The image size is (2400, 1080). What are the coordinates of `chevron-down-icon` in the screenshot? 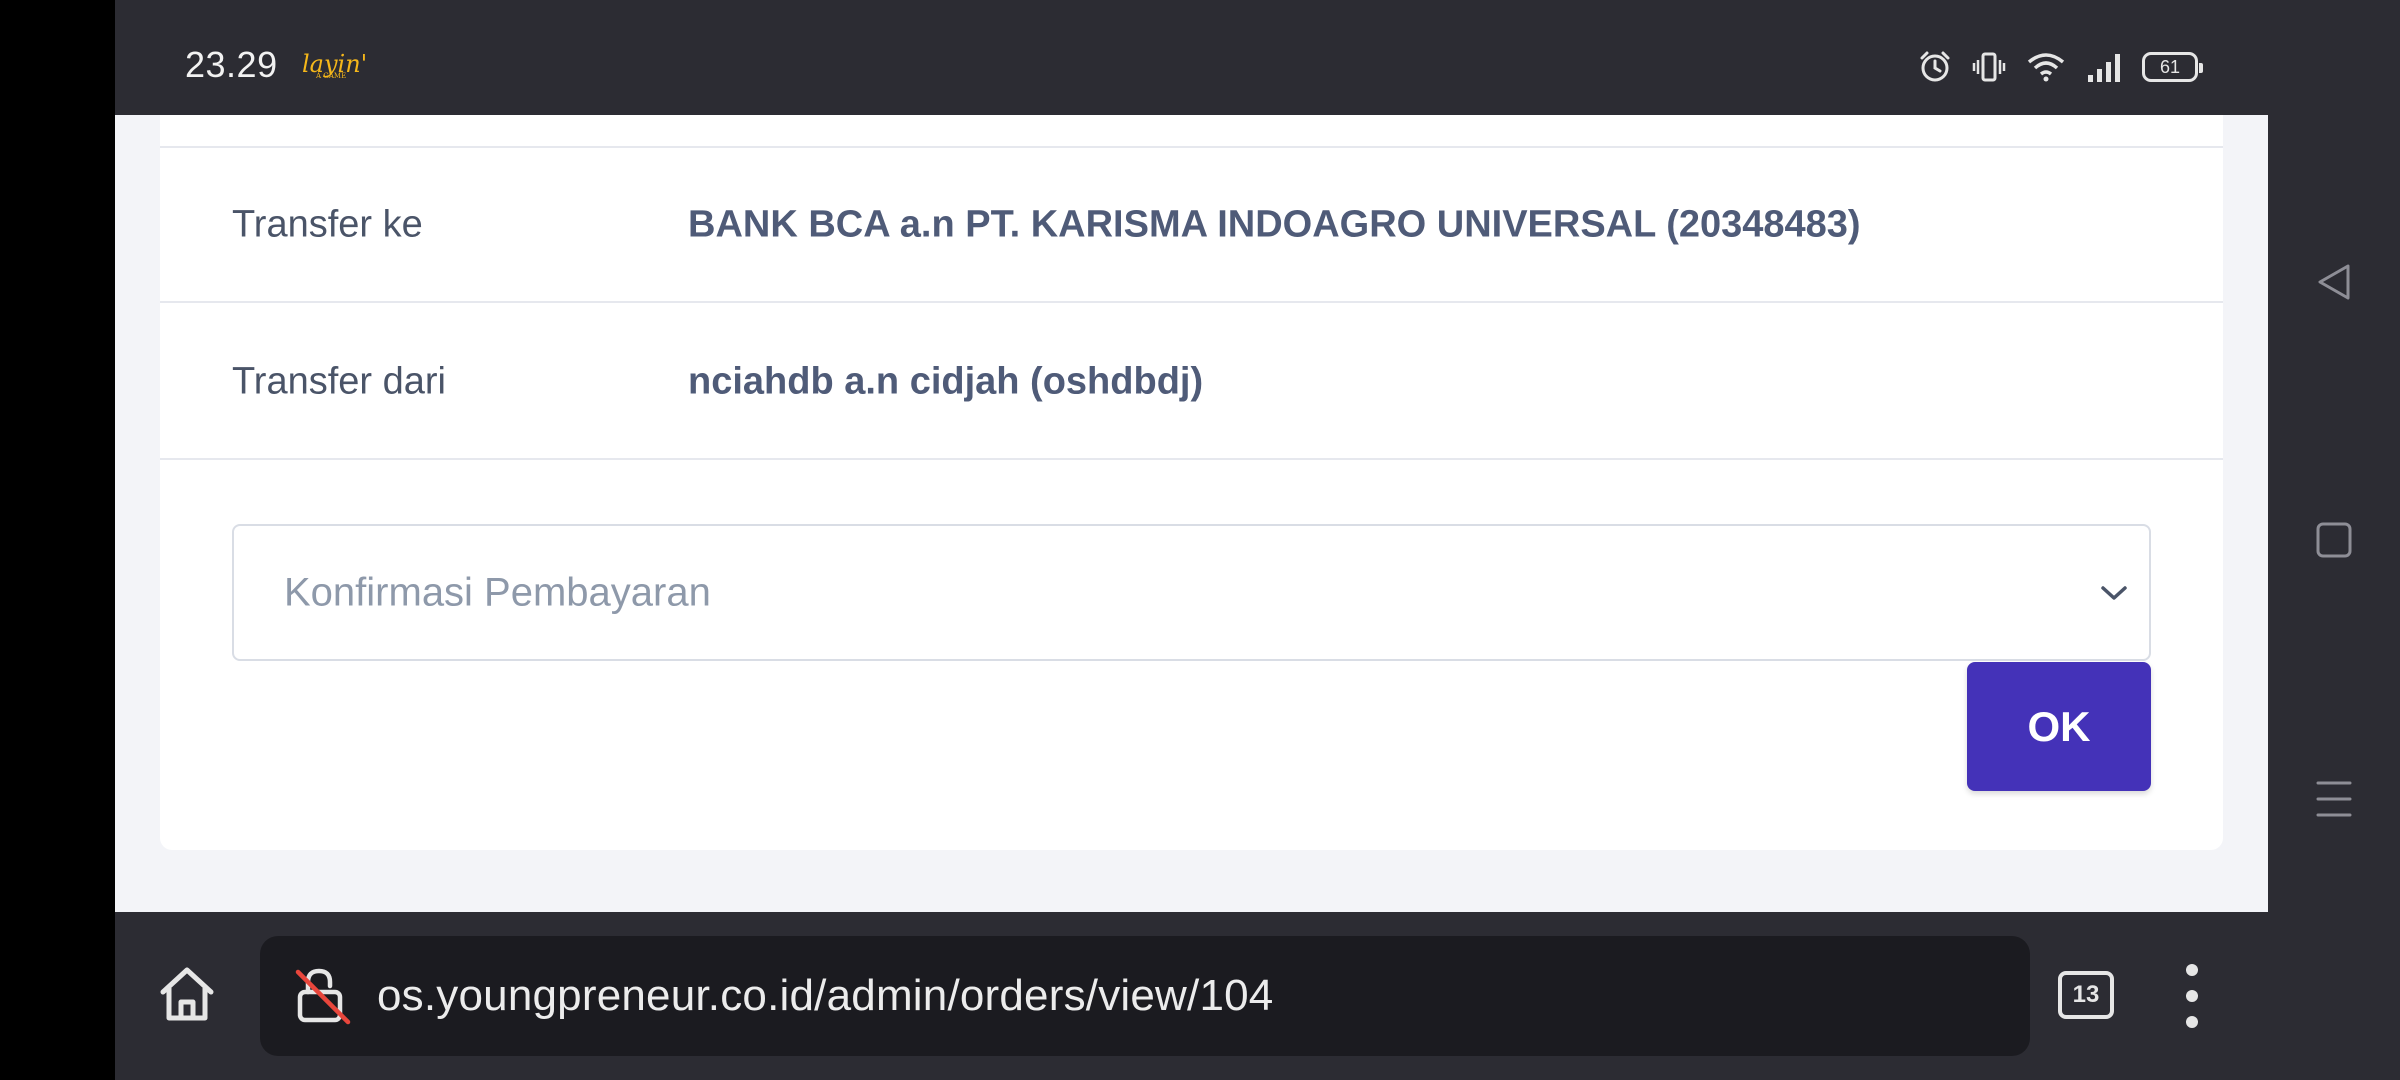 It's located at (2114, 592).